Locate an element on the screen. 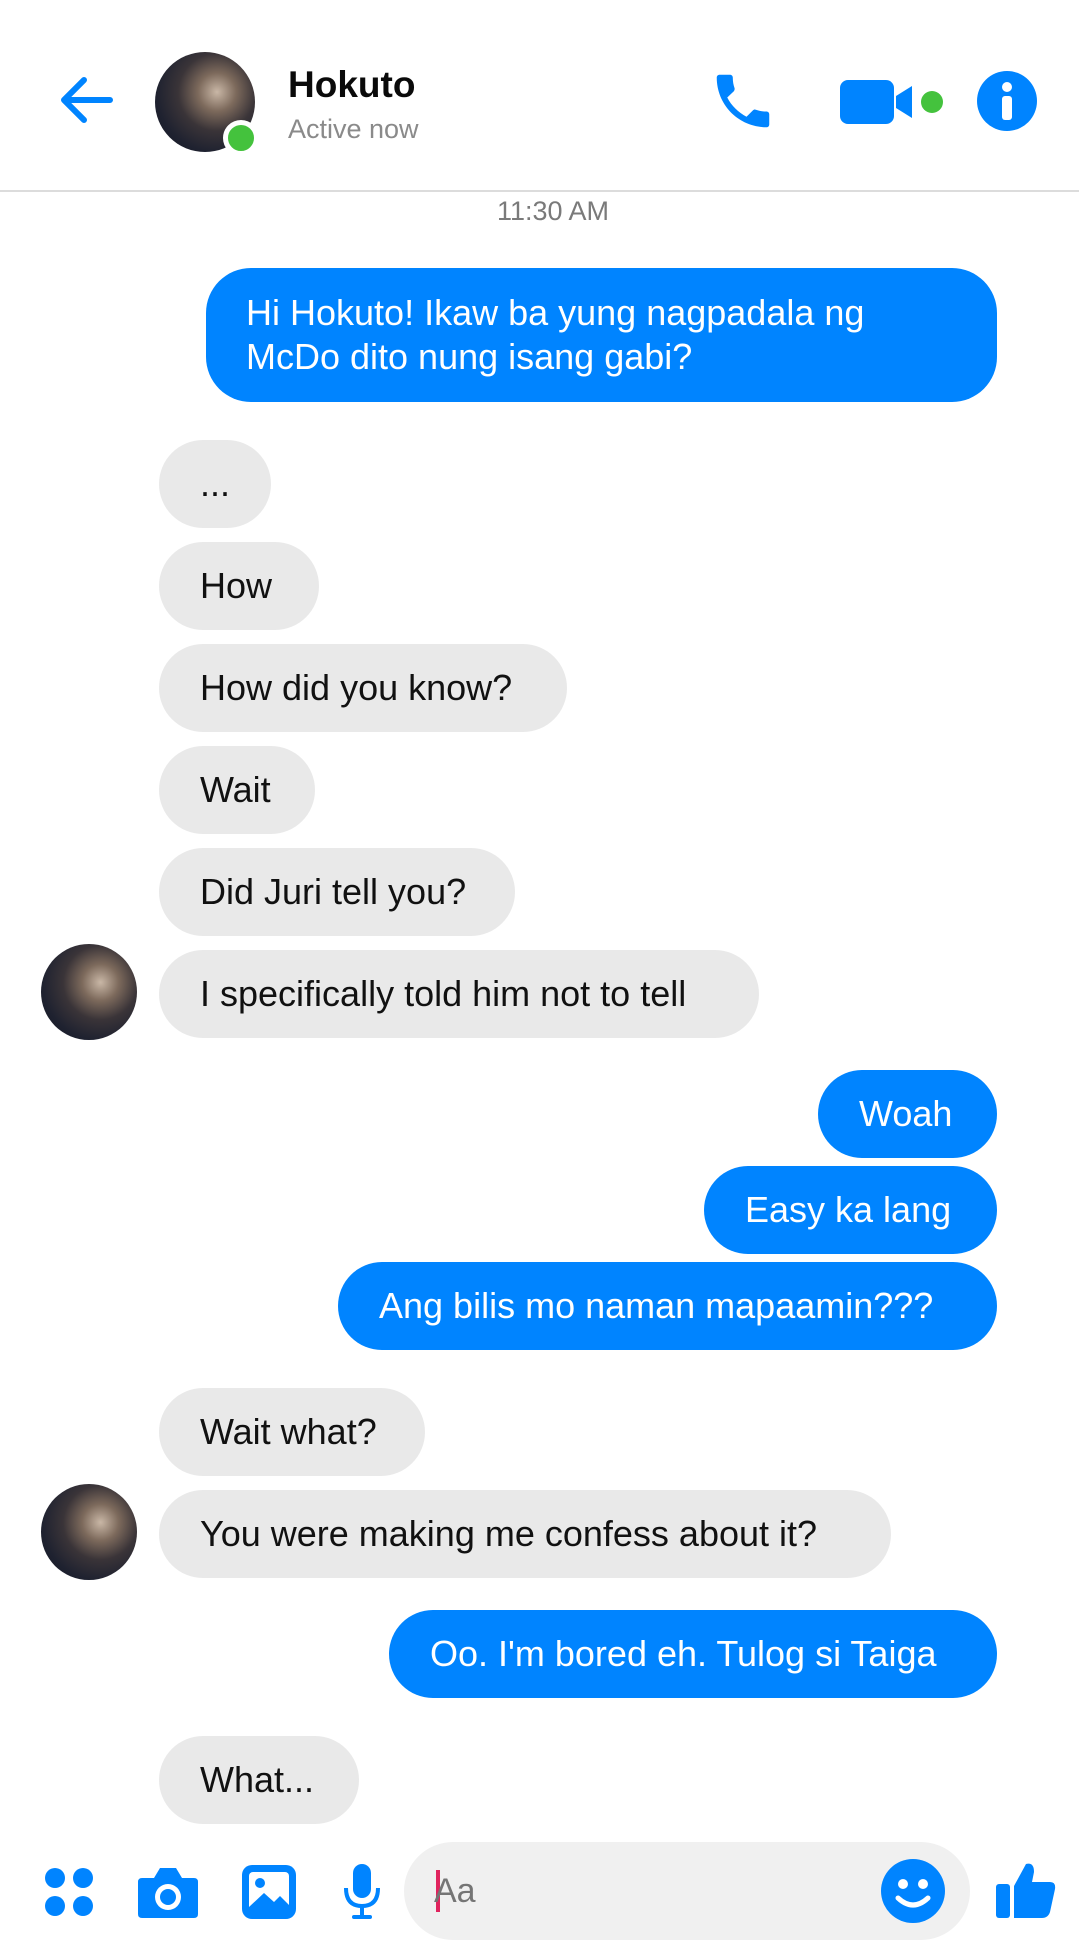 This screenshot has width=1079, height=1951. message-text: How is located at coordinates (236, 585).